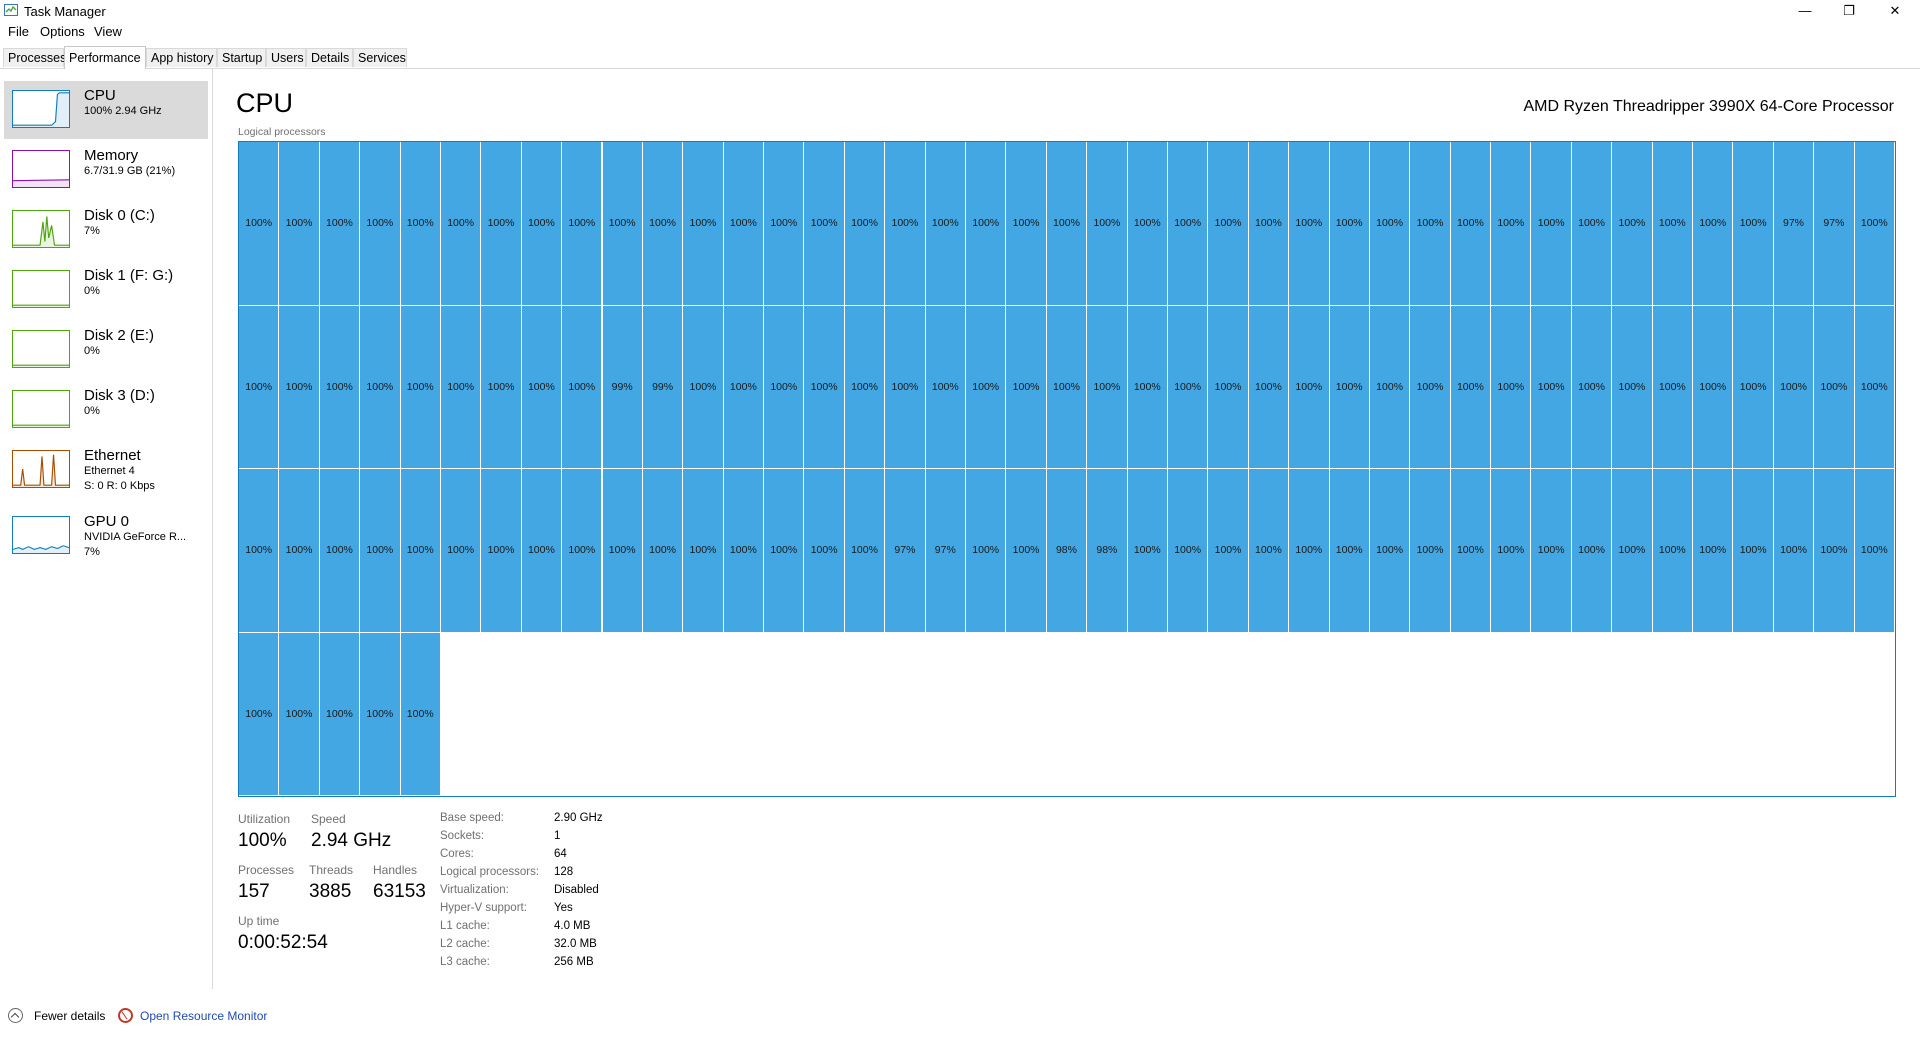 The height and width of the screenshot is (1038, 1920). I want to click on sidebar-item-detail: 0%, so click(92, 351).